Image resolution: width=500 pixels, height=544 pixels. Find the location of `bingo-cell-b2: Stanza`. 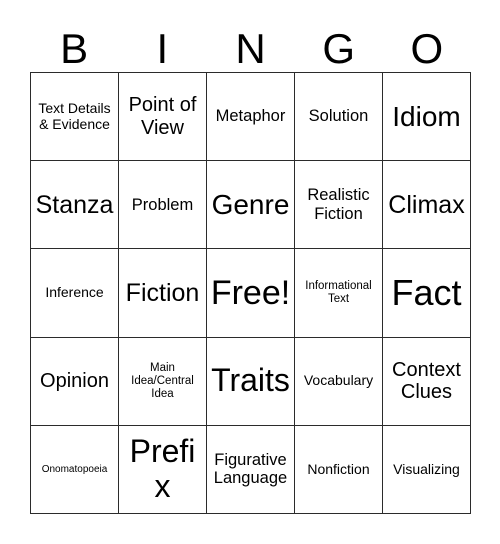

bingo-cell-b2: Stanza is located at coordinates (75, 205).